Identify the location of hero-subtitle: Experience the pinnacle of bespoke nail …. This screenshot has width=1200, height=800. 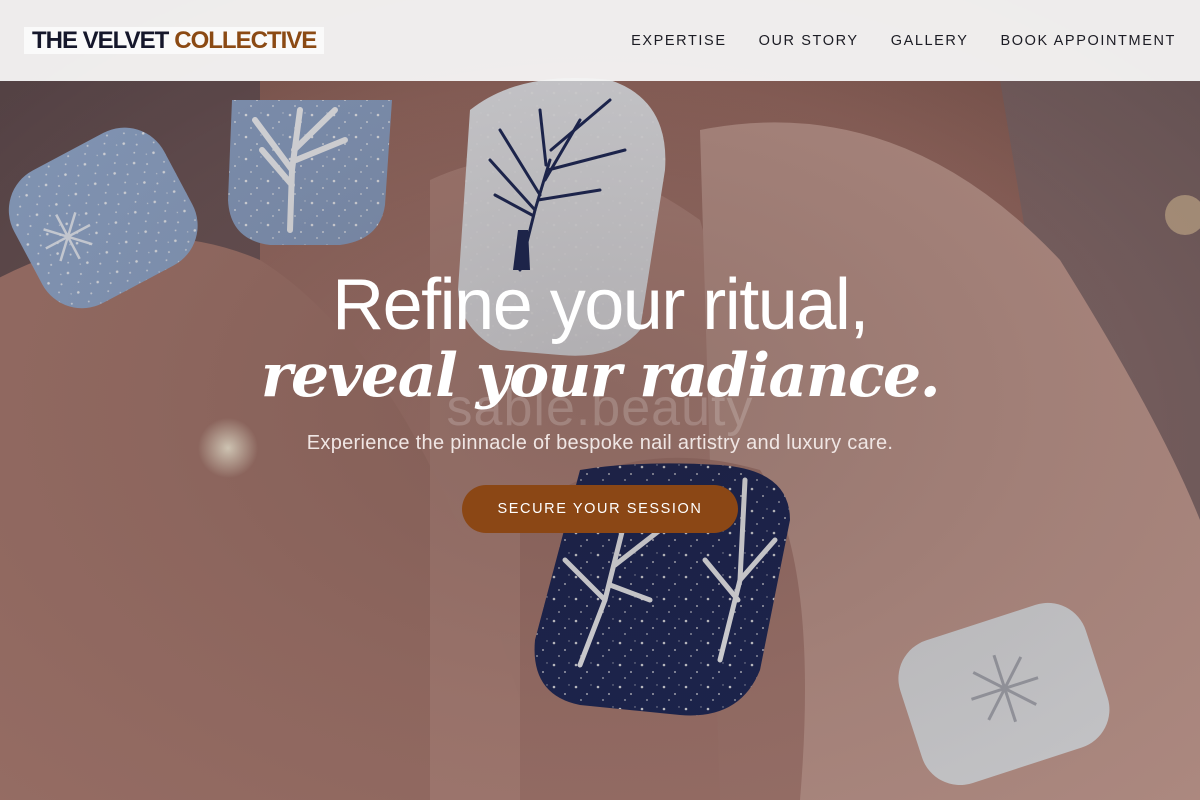
(600, 443).